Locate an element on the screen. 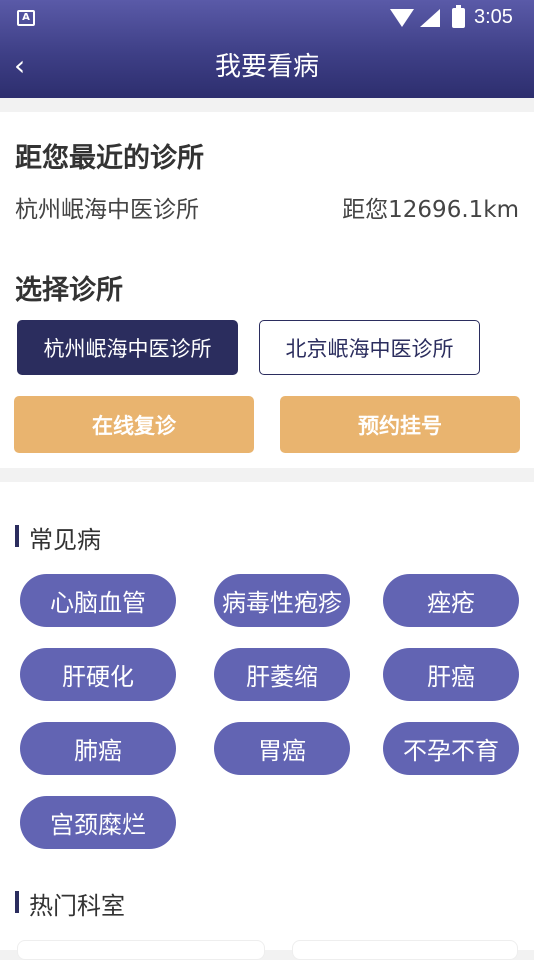 The height and width of the screenshot is (960, 534). disease-chip: 宫颈糜烂 is located at coordinates (98, 822).